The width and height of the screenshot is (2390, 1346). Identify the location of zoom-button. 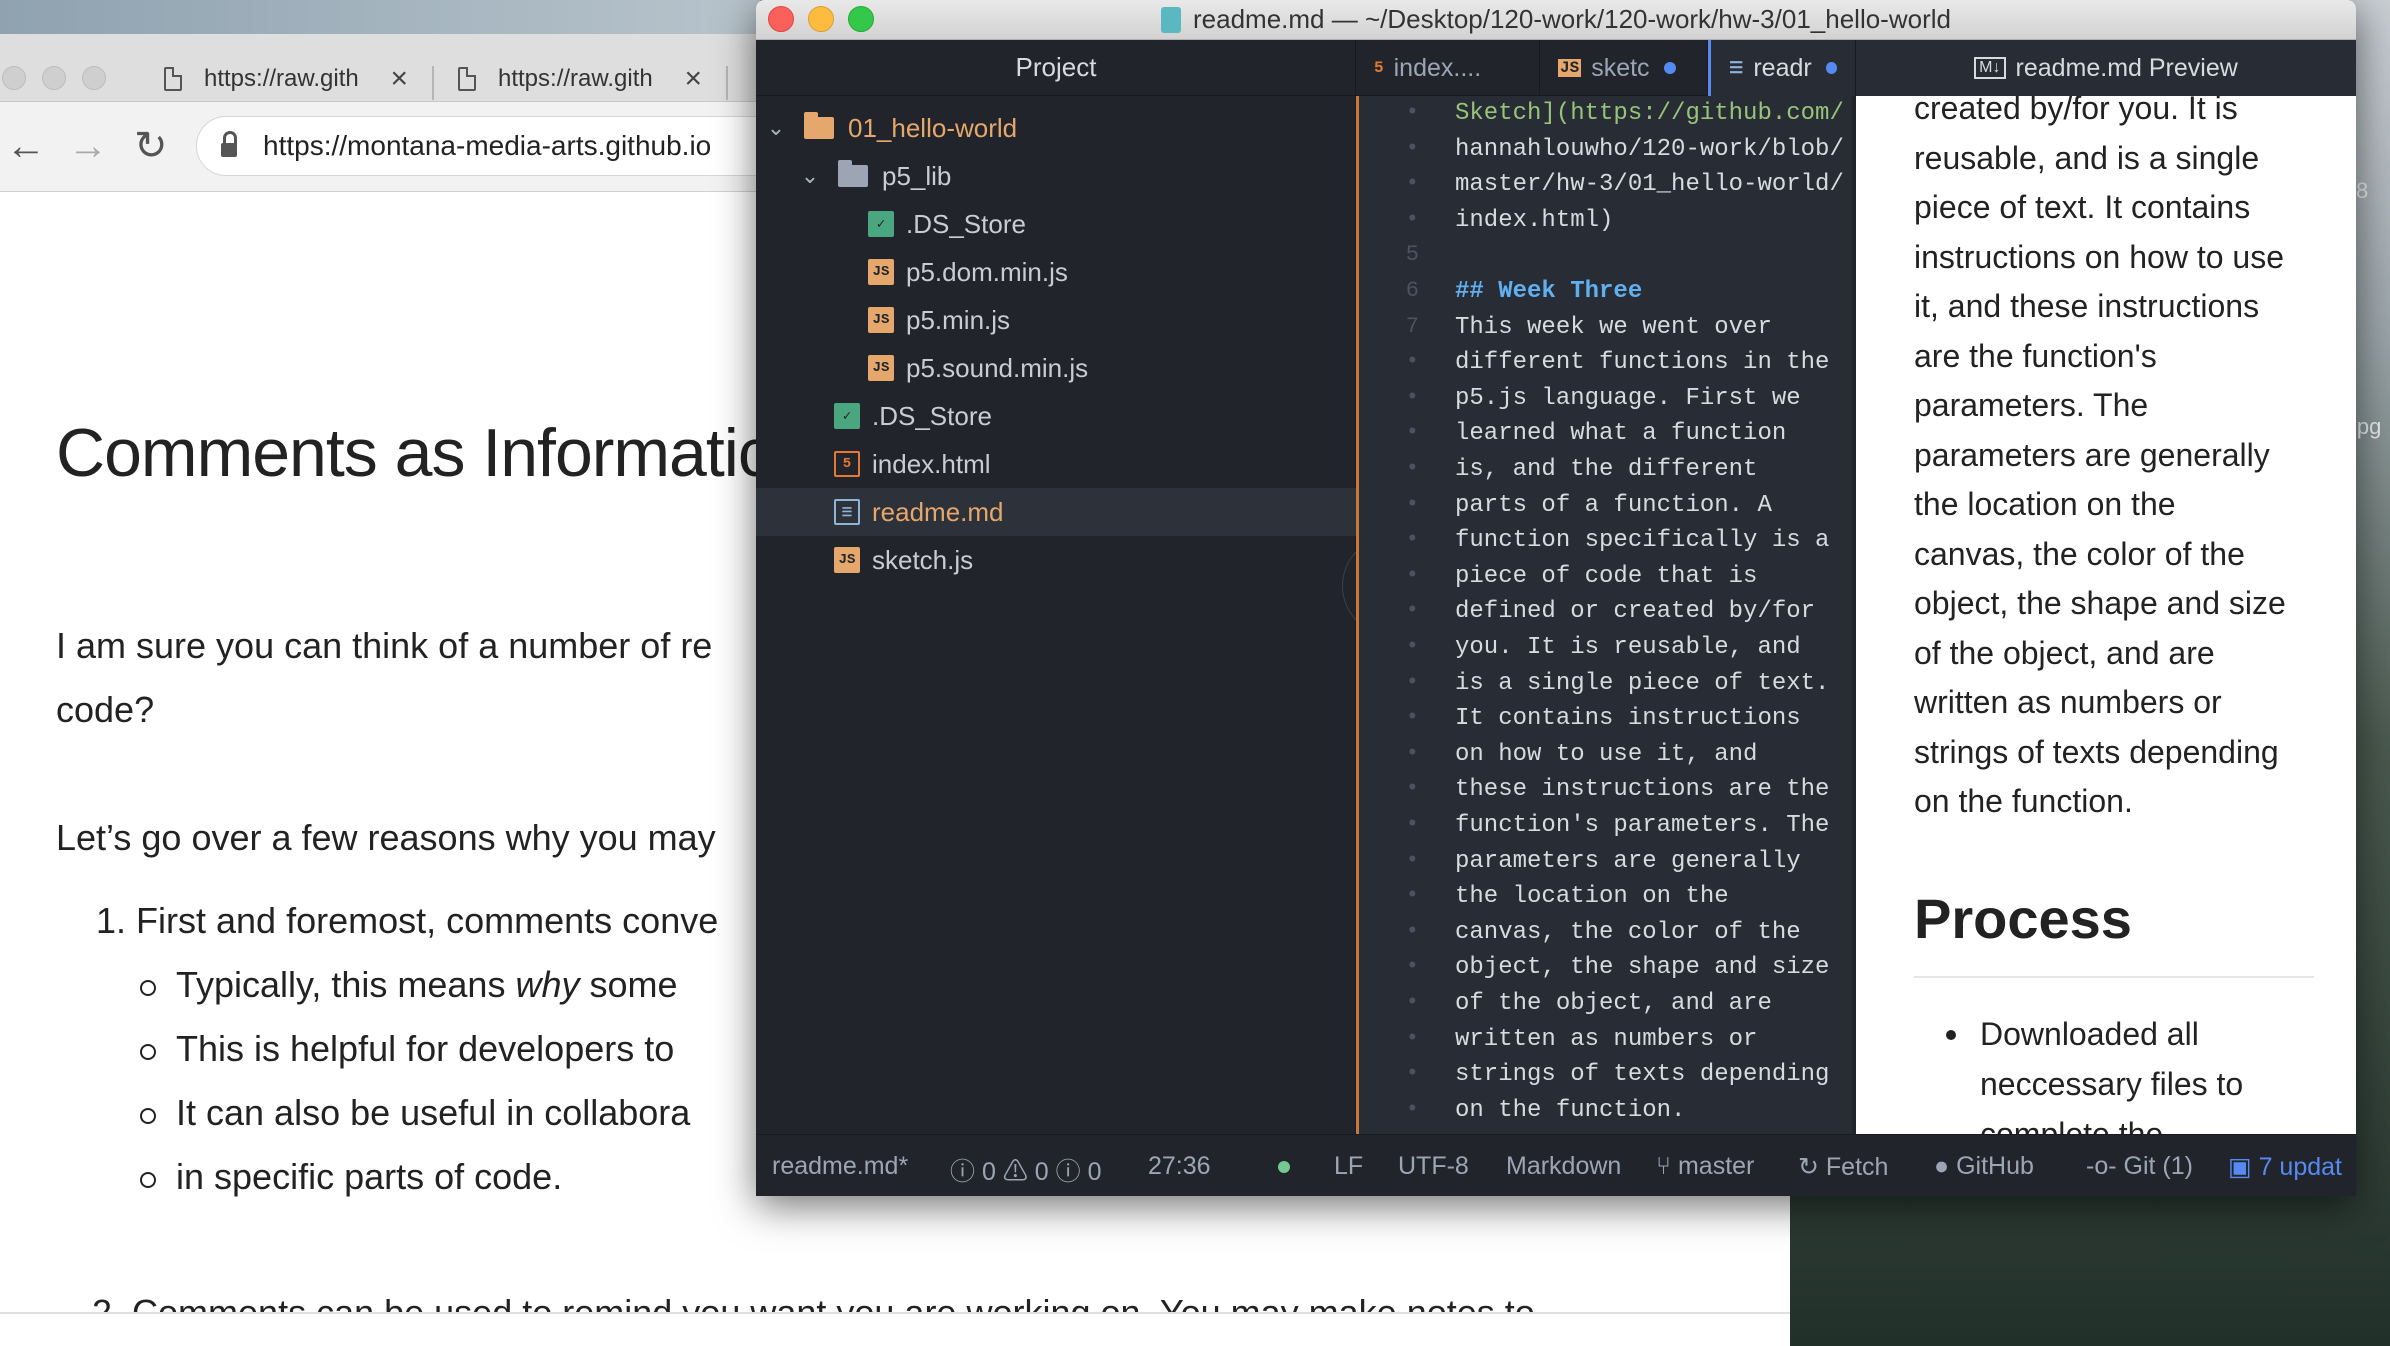
(861, 19).